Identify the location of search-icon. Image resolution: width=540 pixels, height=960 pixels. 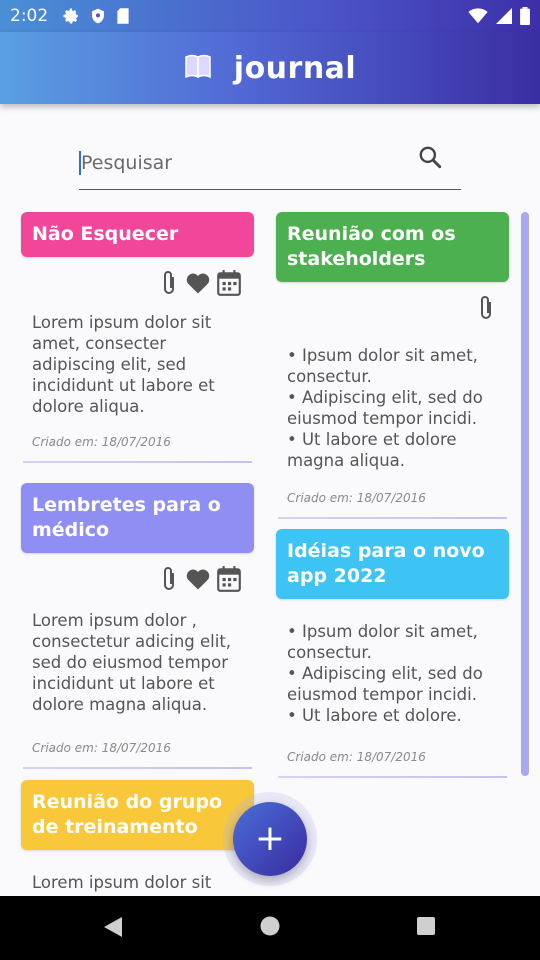
(430, 159).